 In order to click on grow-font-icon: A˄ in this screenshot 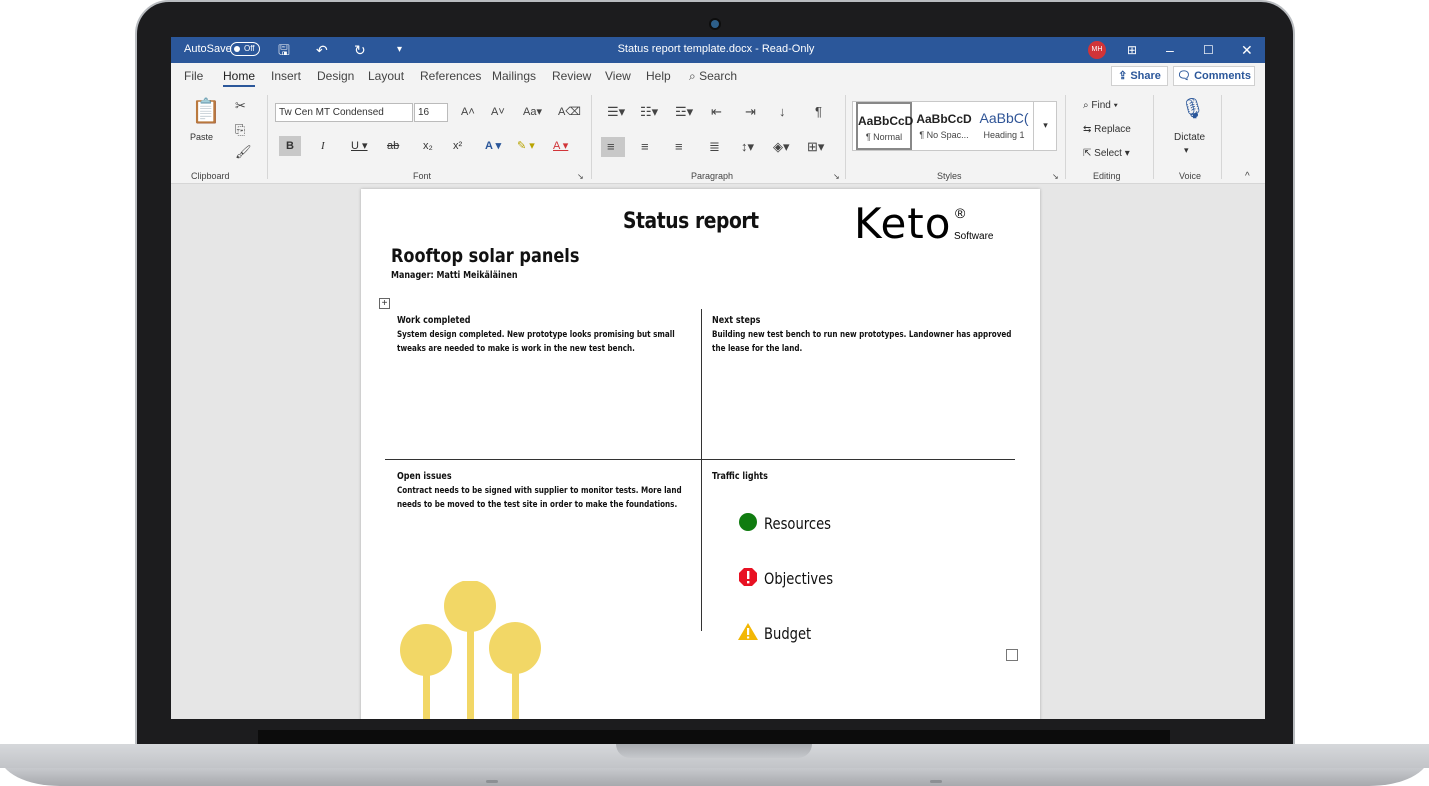, I will do `click(468, 112)`.